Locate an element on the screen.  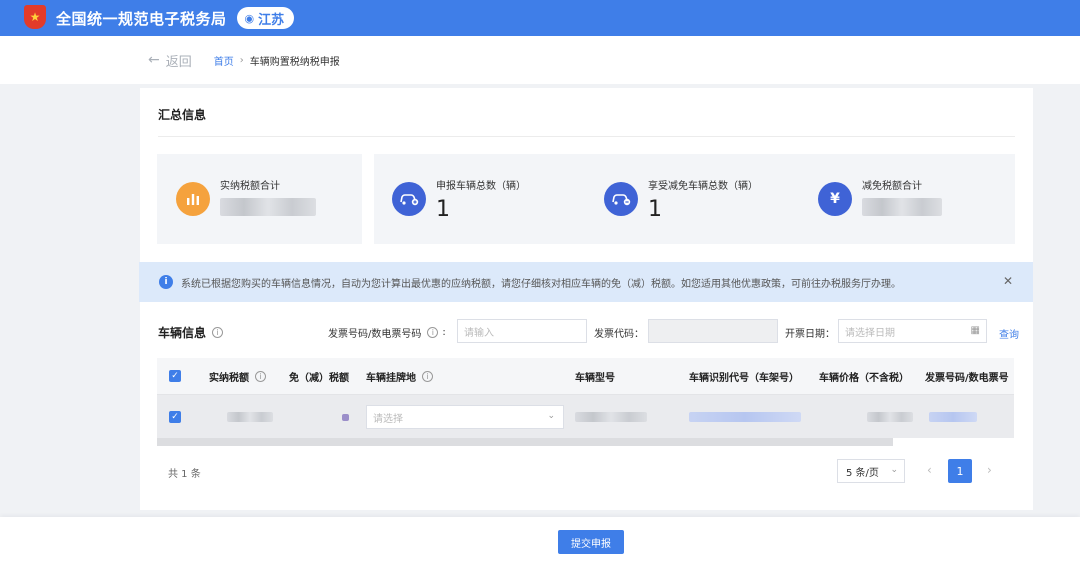
stat-label: 申报车辆总数（辆） is located at coordinates (481, 186).